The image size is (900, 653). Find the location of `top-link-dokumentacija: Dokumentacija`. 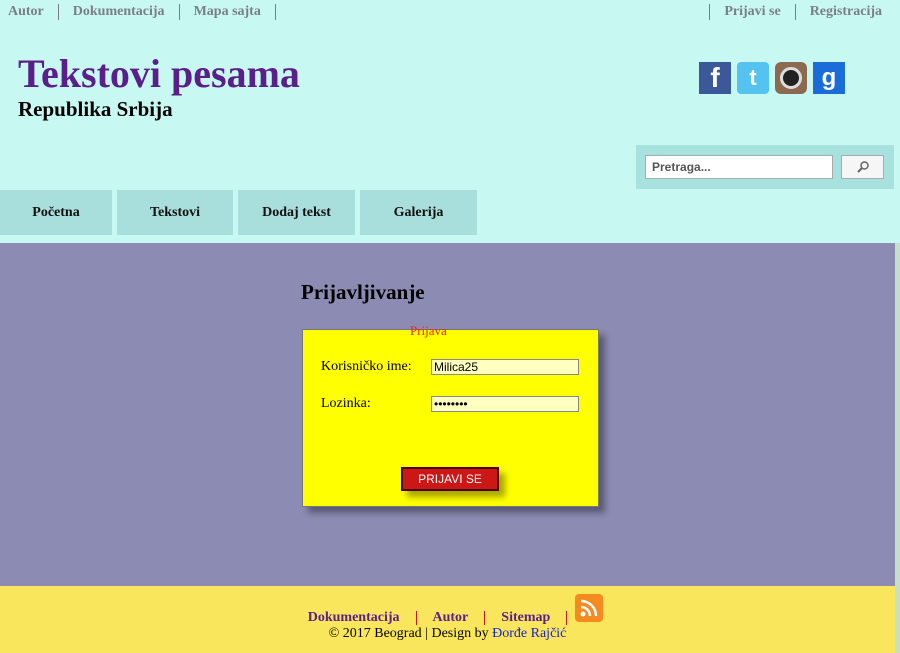

top-link-dokumentacija: Dokumentacija is located at coordinates (119, 12).